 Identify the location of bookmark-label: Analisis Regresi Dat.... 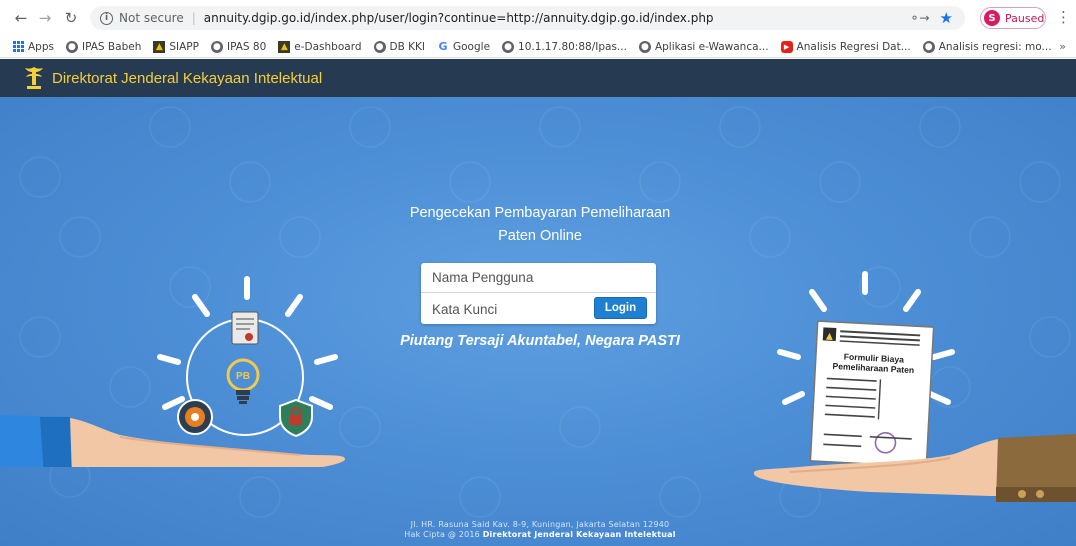
(853, 46).